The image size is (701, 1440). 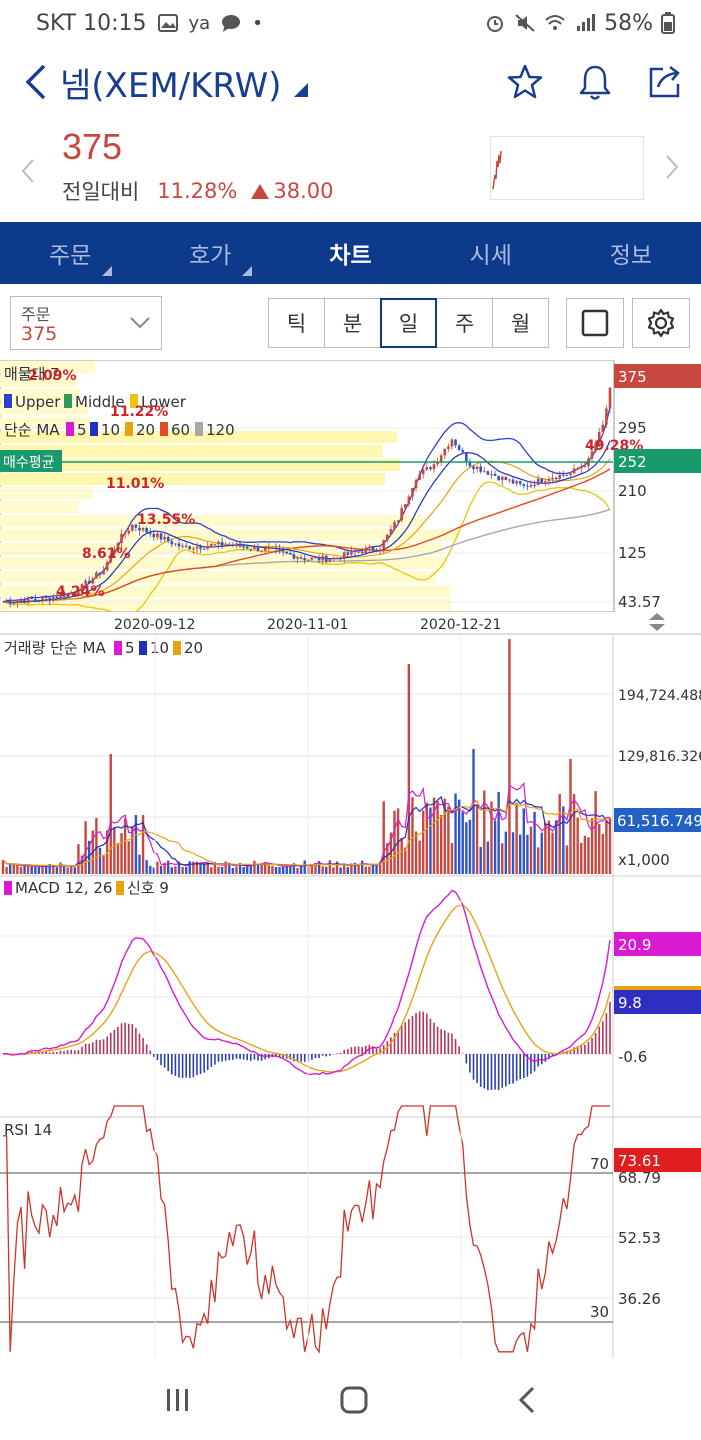 I want to click on tab-corner-icon, so click(x=247, y=271).